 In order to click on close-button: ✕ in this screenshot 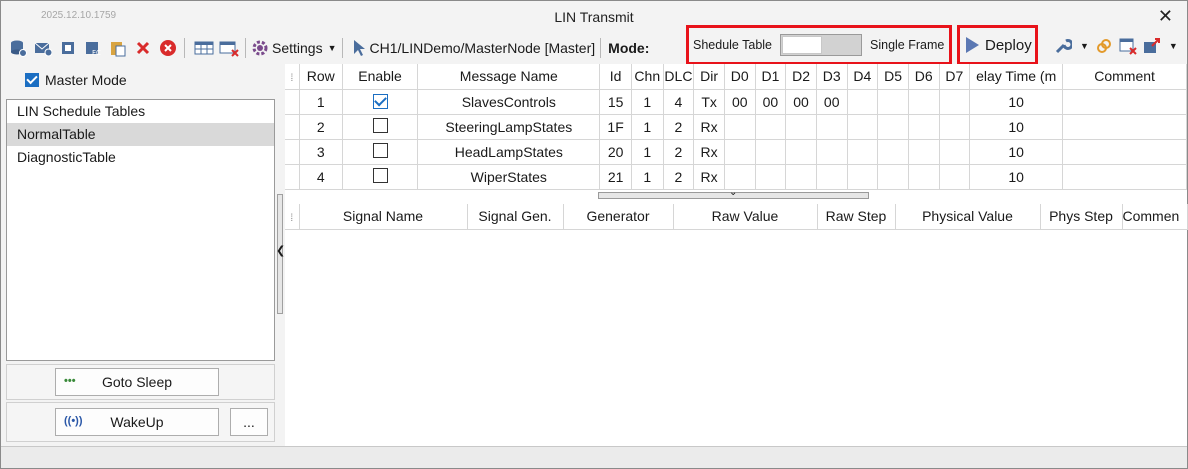, I will do `click(1165, 16)`.